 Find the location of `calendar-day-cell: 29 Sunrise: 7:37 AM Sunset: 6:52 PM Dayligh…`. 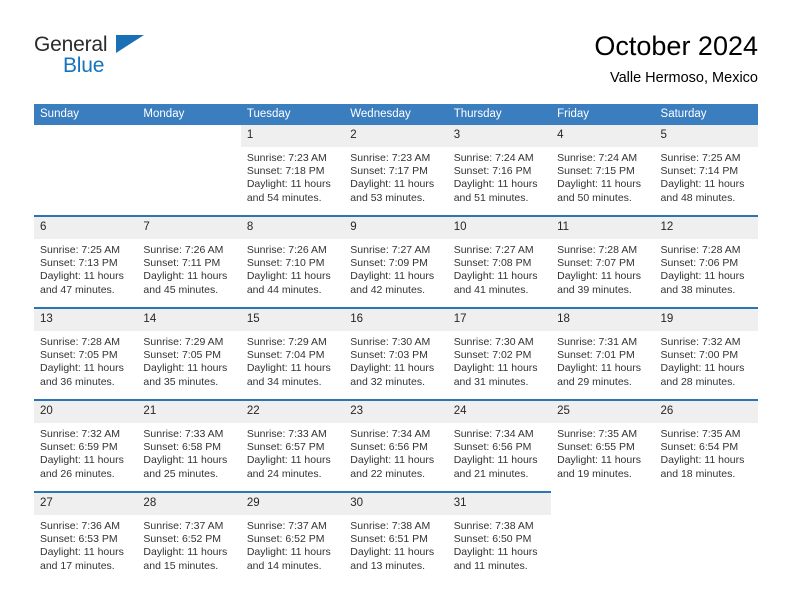

calendar-day-cell: 29 Sunrise: 7:37 AM Sunset: 6:52 PM Dayligh… is located at coordinates (292, 537).